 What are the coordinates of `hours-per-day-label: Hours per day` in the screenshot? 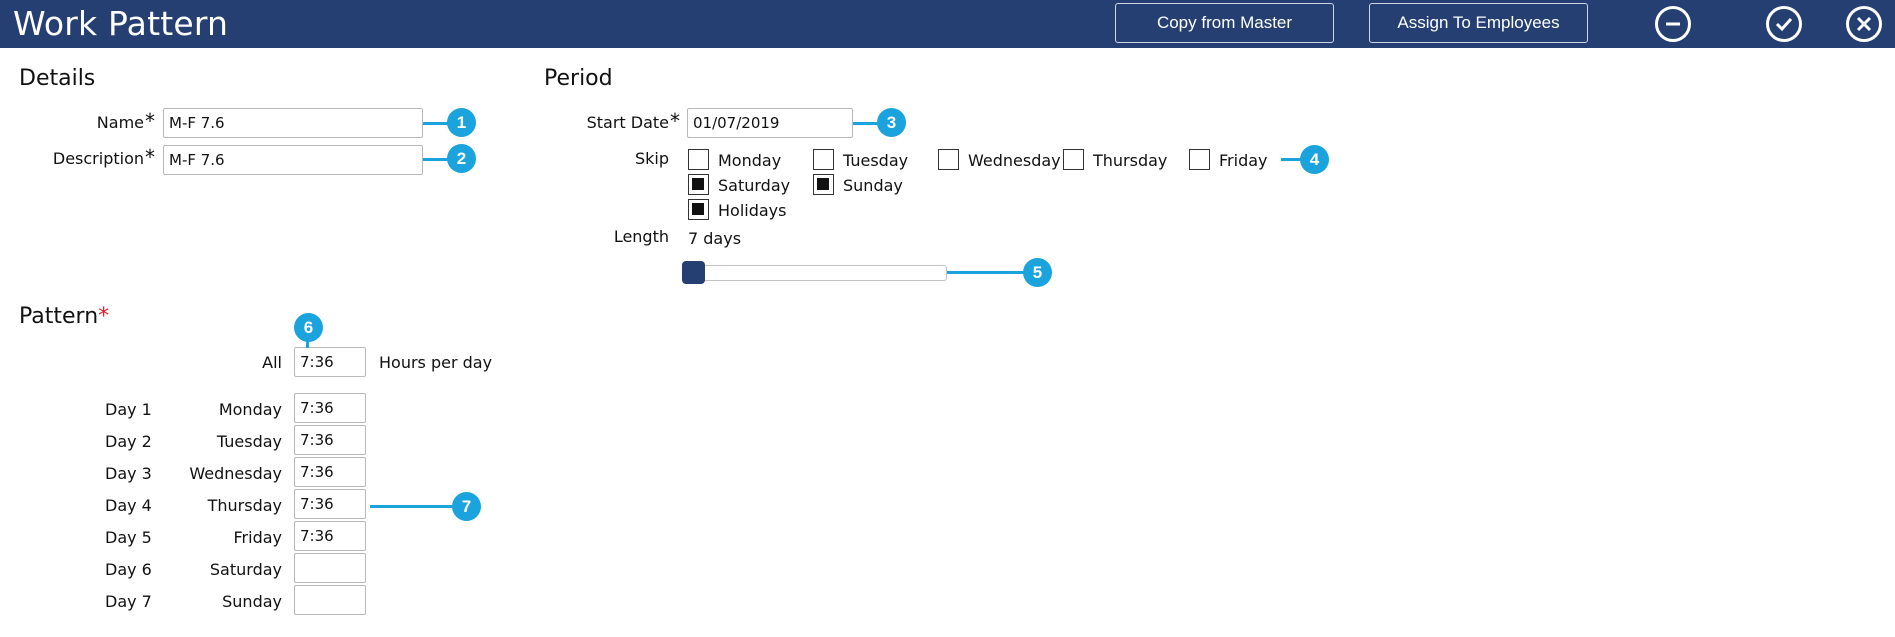 It's located at (436, 362).